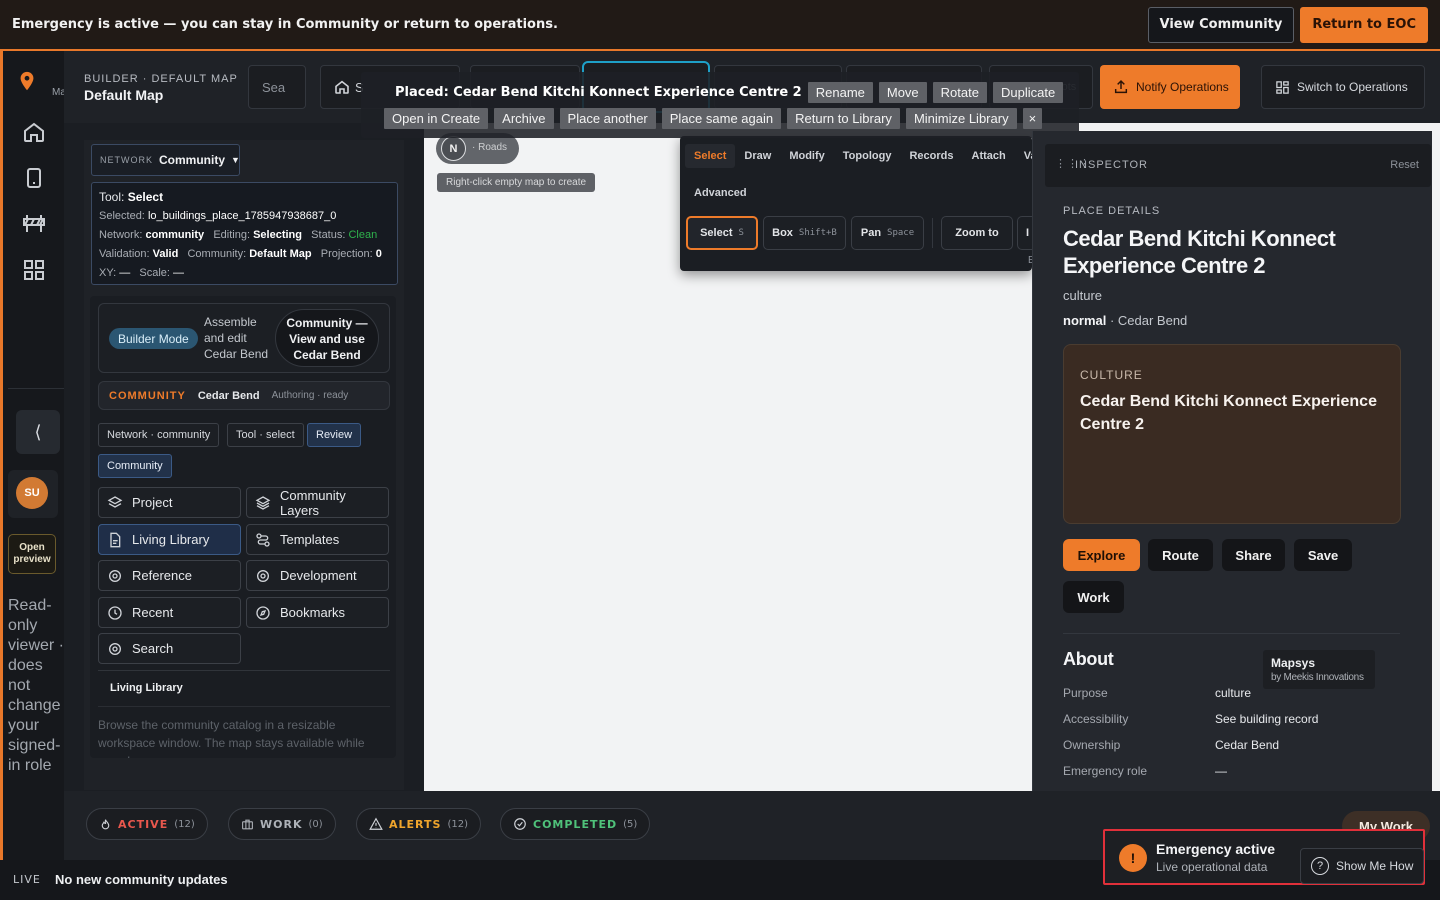 This screenshot has height=900, width=1440. I want to click on community-value: Default Map, so click(280, 254).